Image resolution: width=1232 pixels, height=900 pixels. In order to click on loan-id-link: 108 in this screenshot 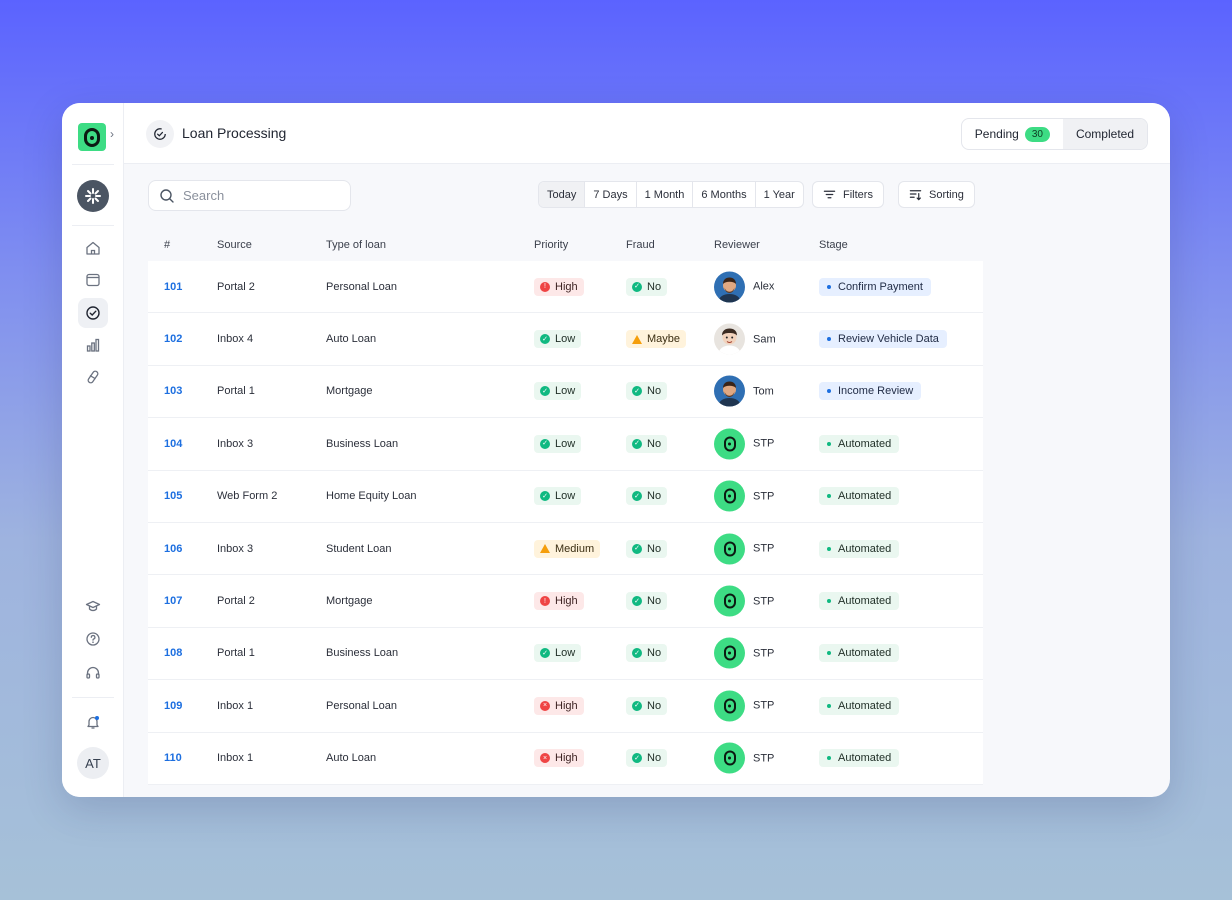, I will do `click(173, 653)`.